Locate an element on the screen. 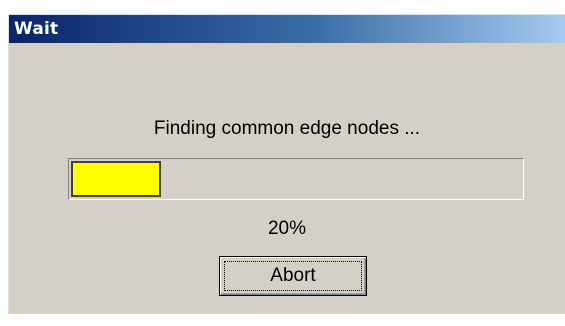  abort-button-label: Abort is located at coordinates (293, 276).